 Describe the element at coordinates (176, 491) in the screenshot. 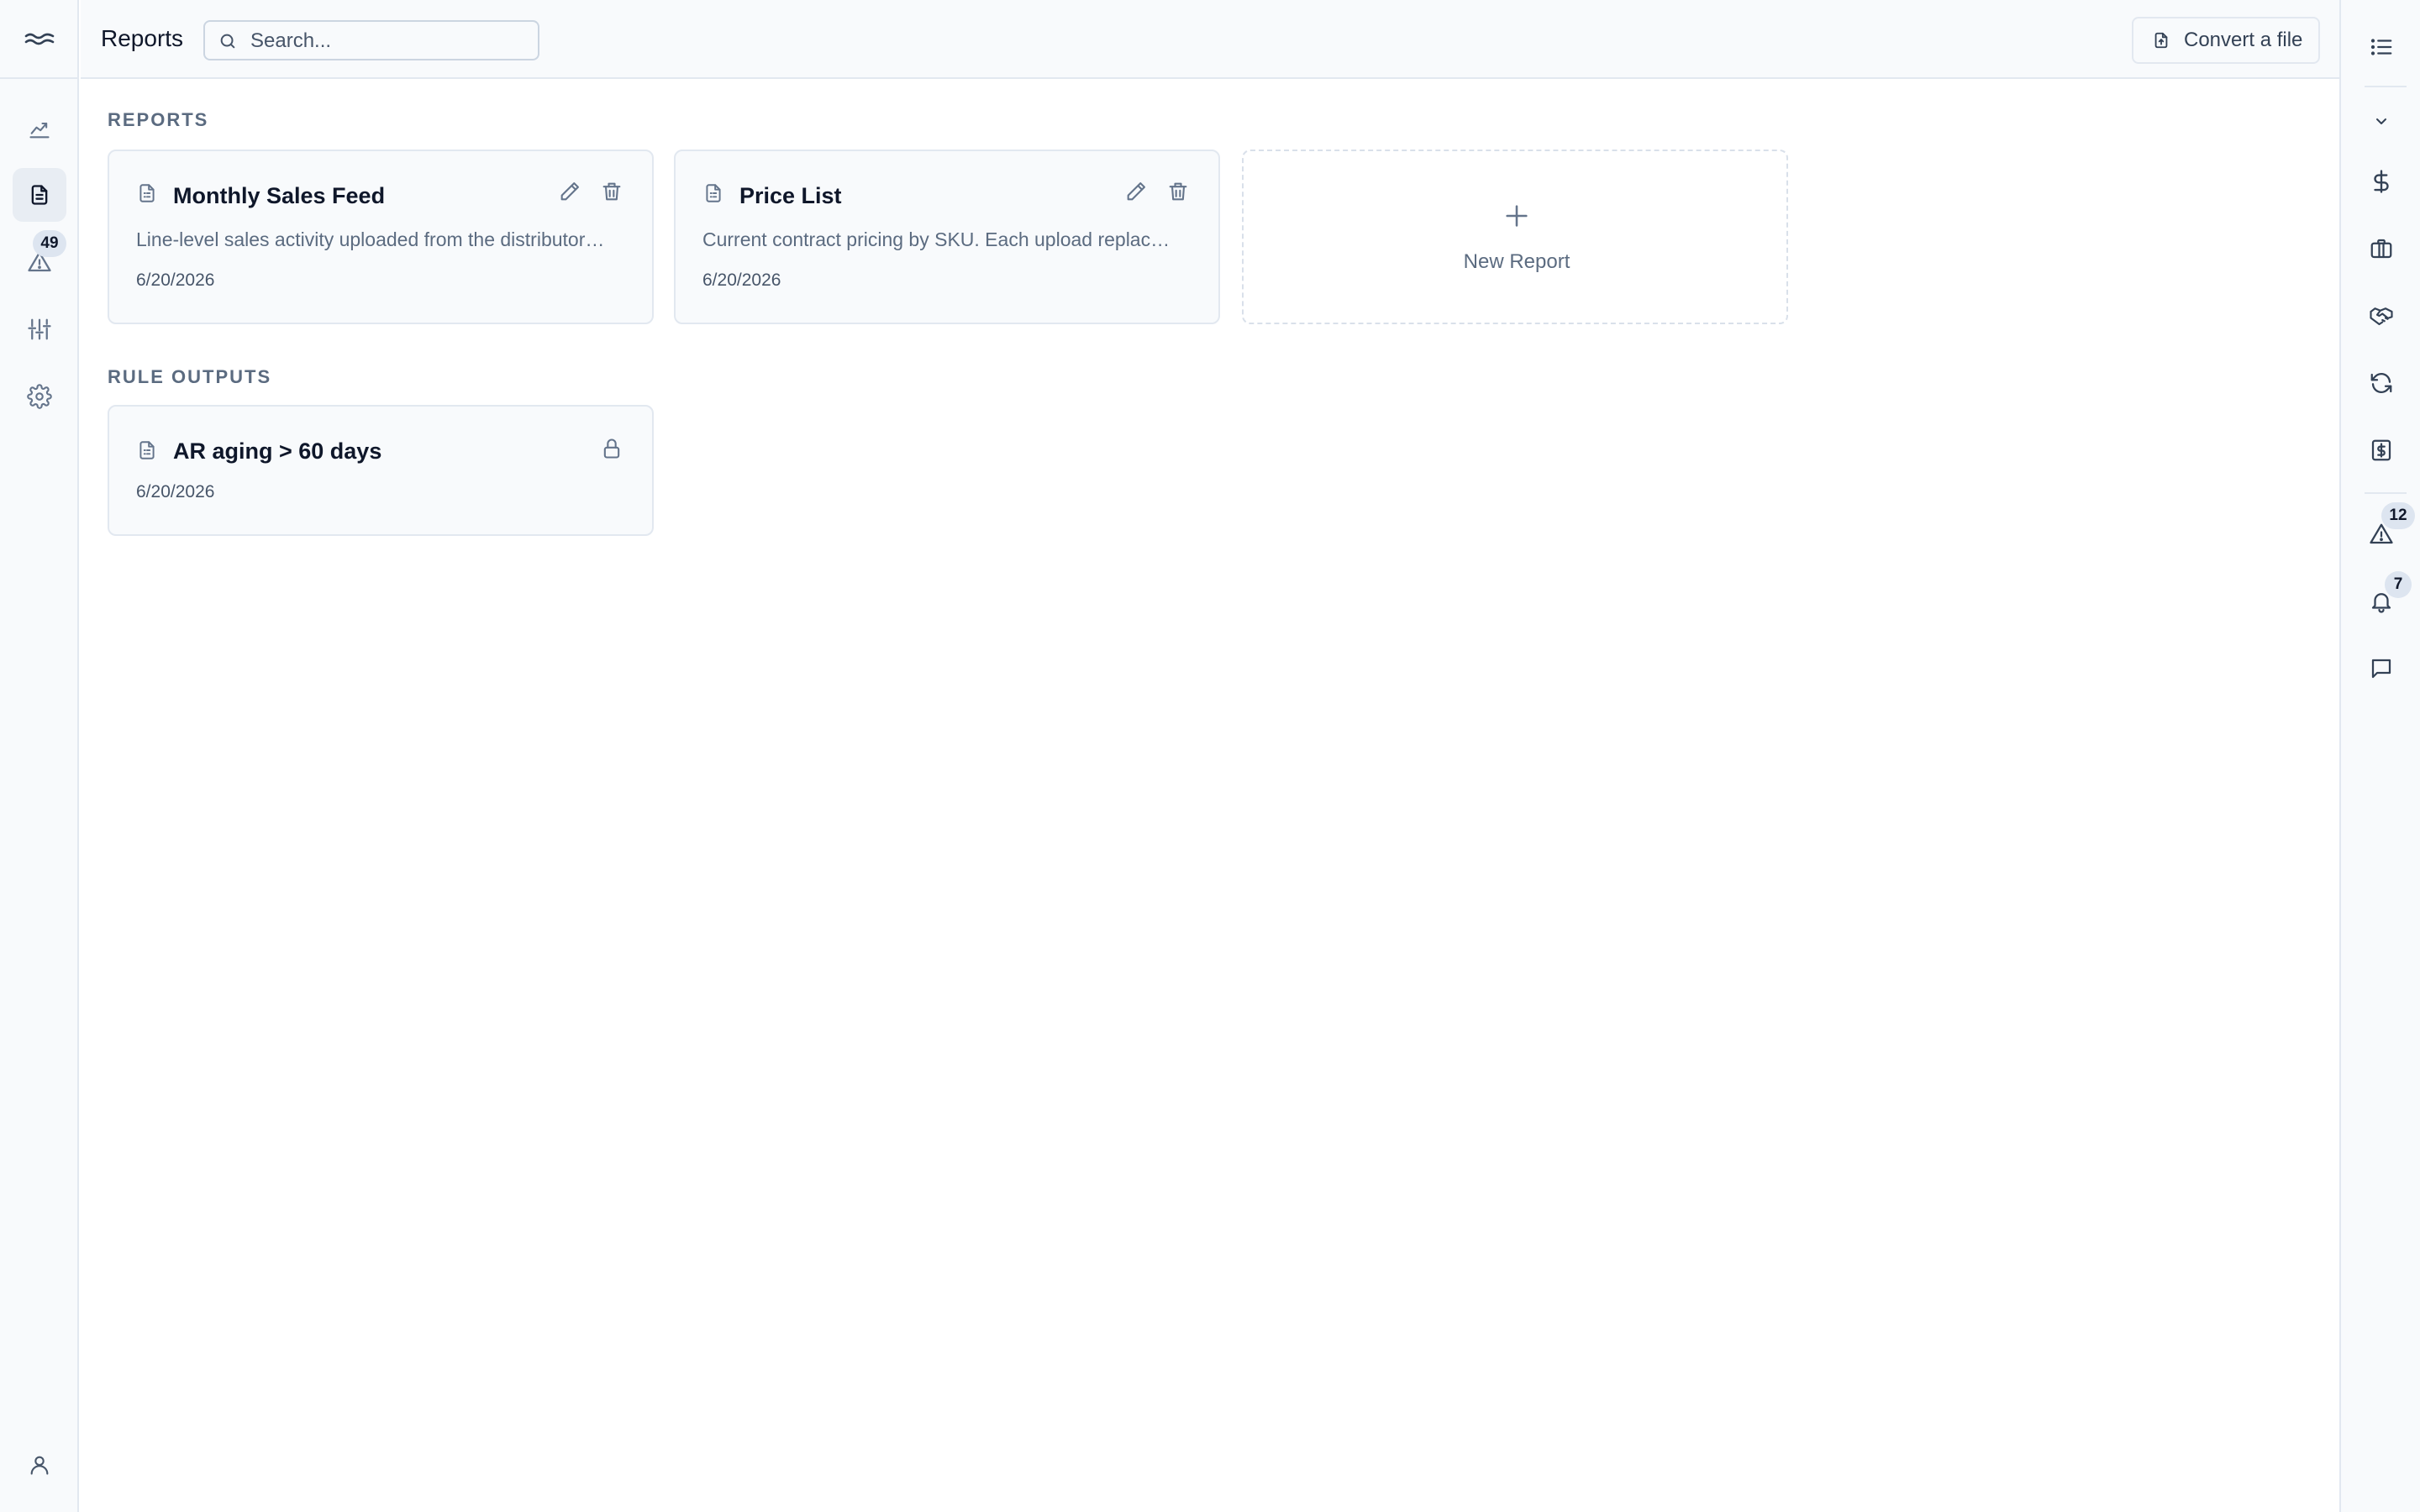

I see `rule-output-date: 6/20/2026` at that location.